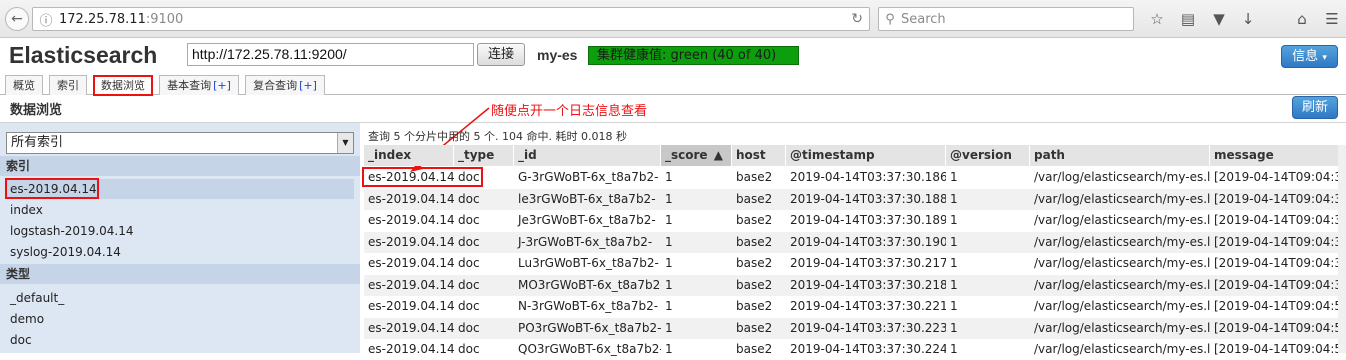  I want to click on column-header-label: _type, so click(476, 155).